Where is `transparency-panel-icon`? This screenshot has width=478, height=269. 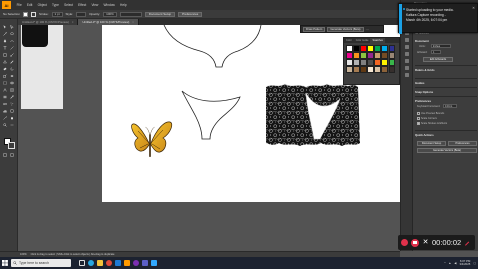
transparency-panel-icon is located at coordinates (407, 54).